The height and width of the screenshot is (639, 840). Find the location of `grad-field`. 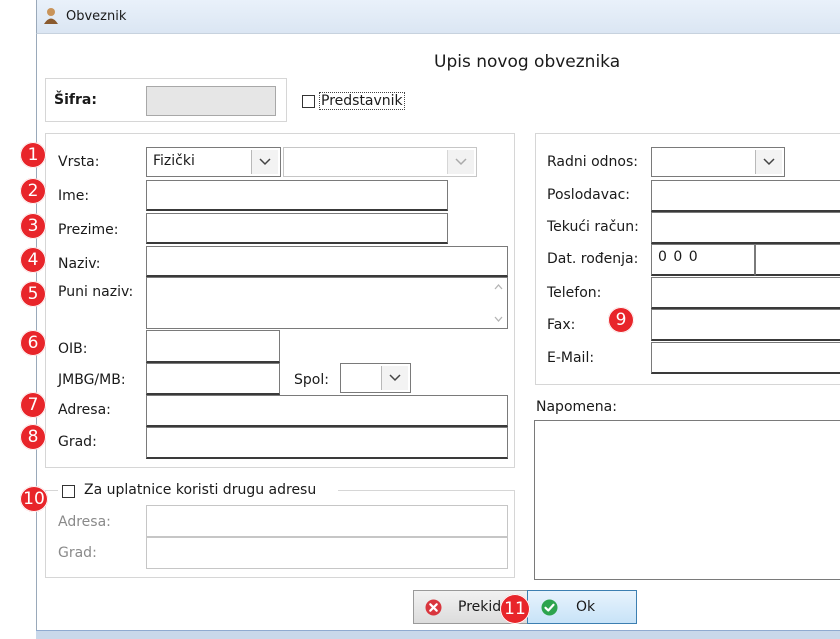

grad-field is located at coordinates (327, 443).